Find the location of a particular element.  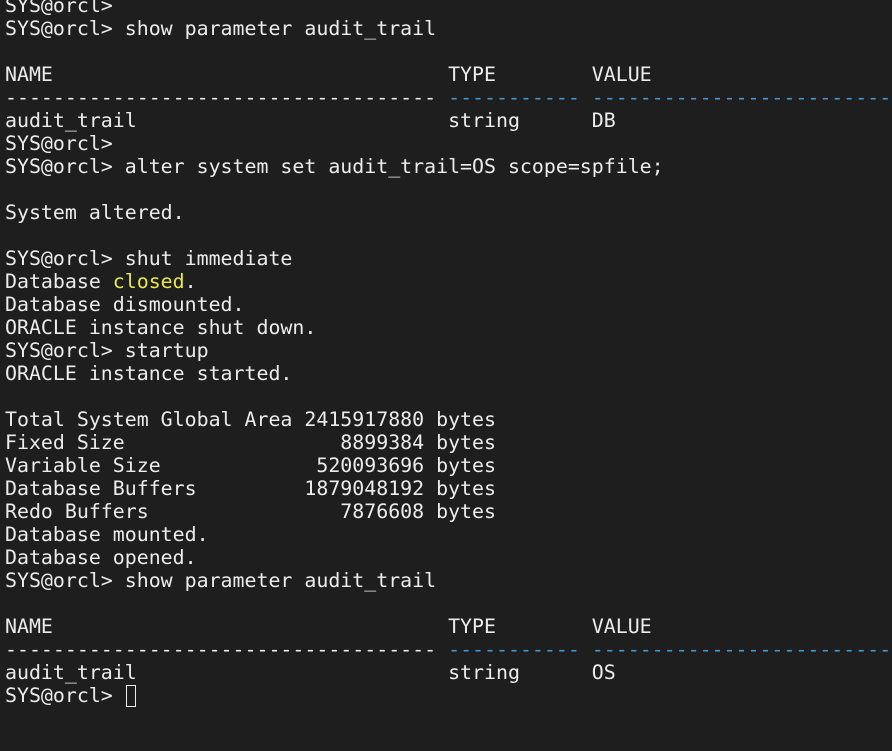

prompt-text: SYS@orcl> is located at coordinates (65, 695).